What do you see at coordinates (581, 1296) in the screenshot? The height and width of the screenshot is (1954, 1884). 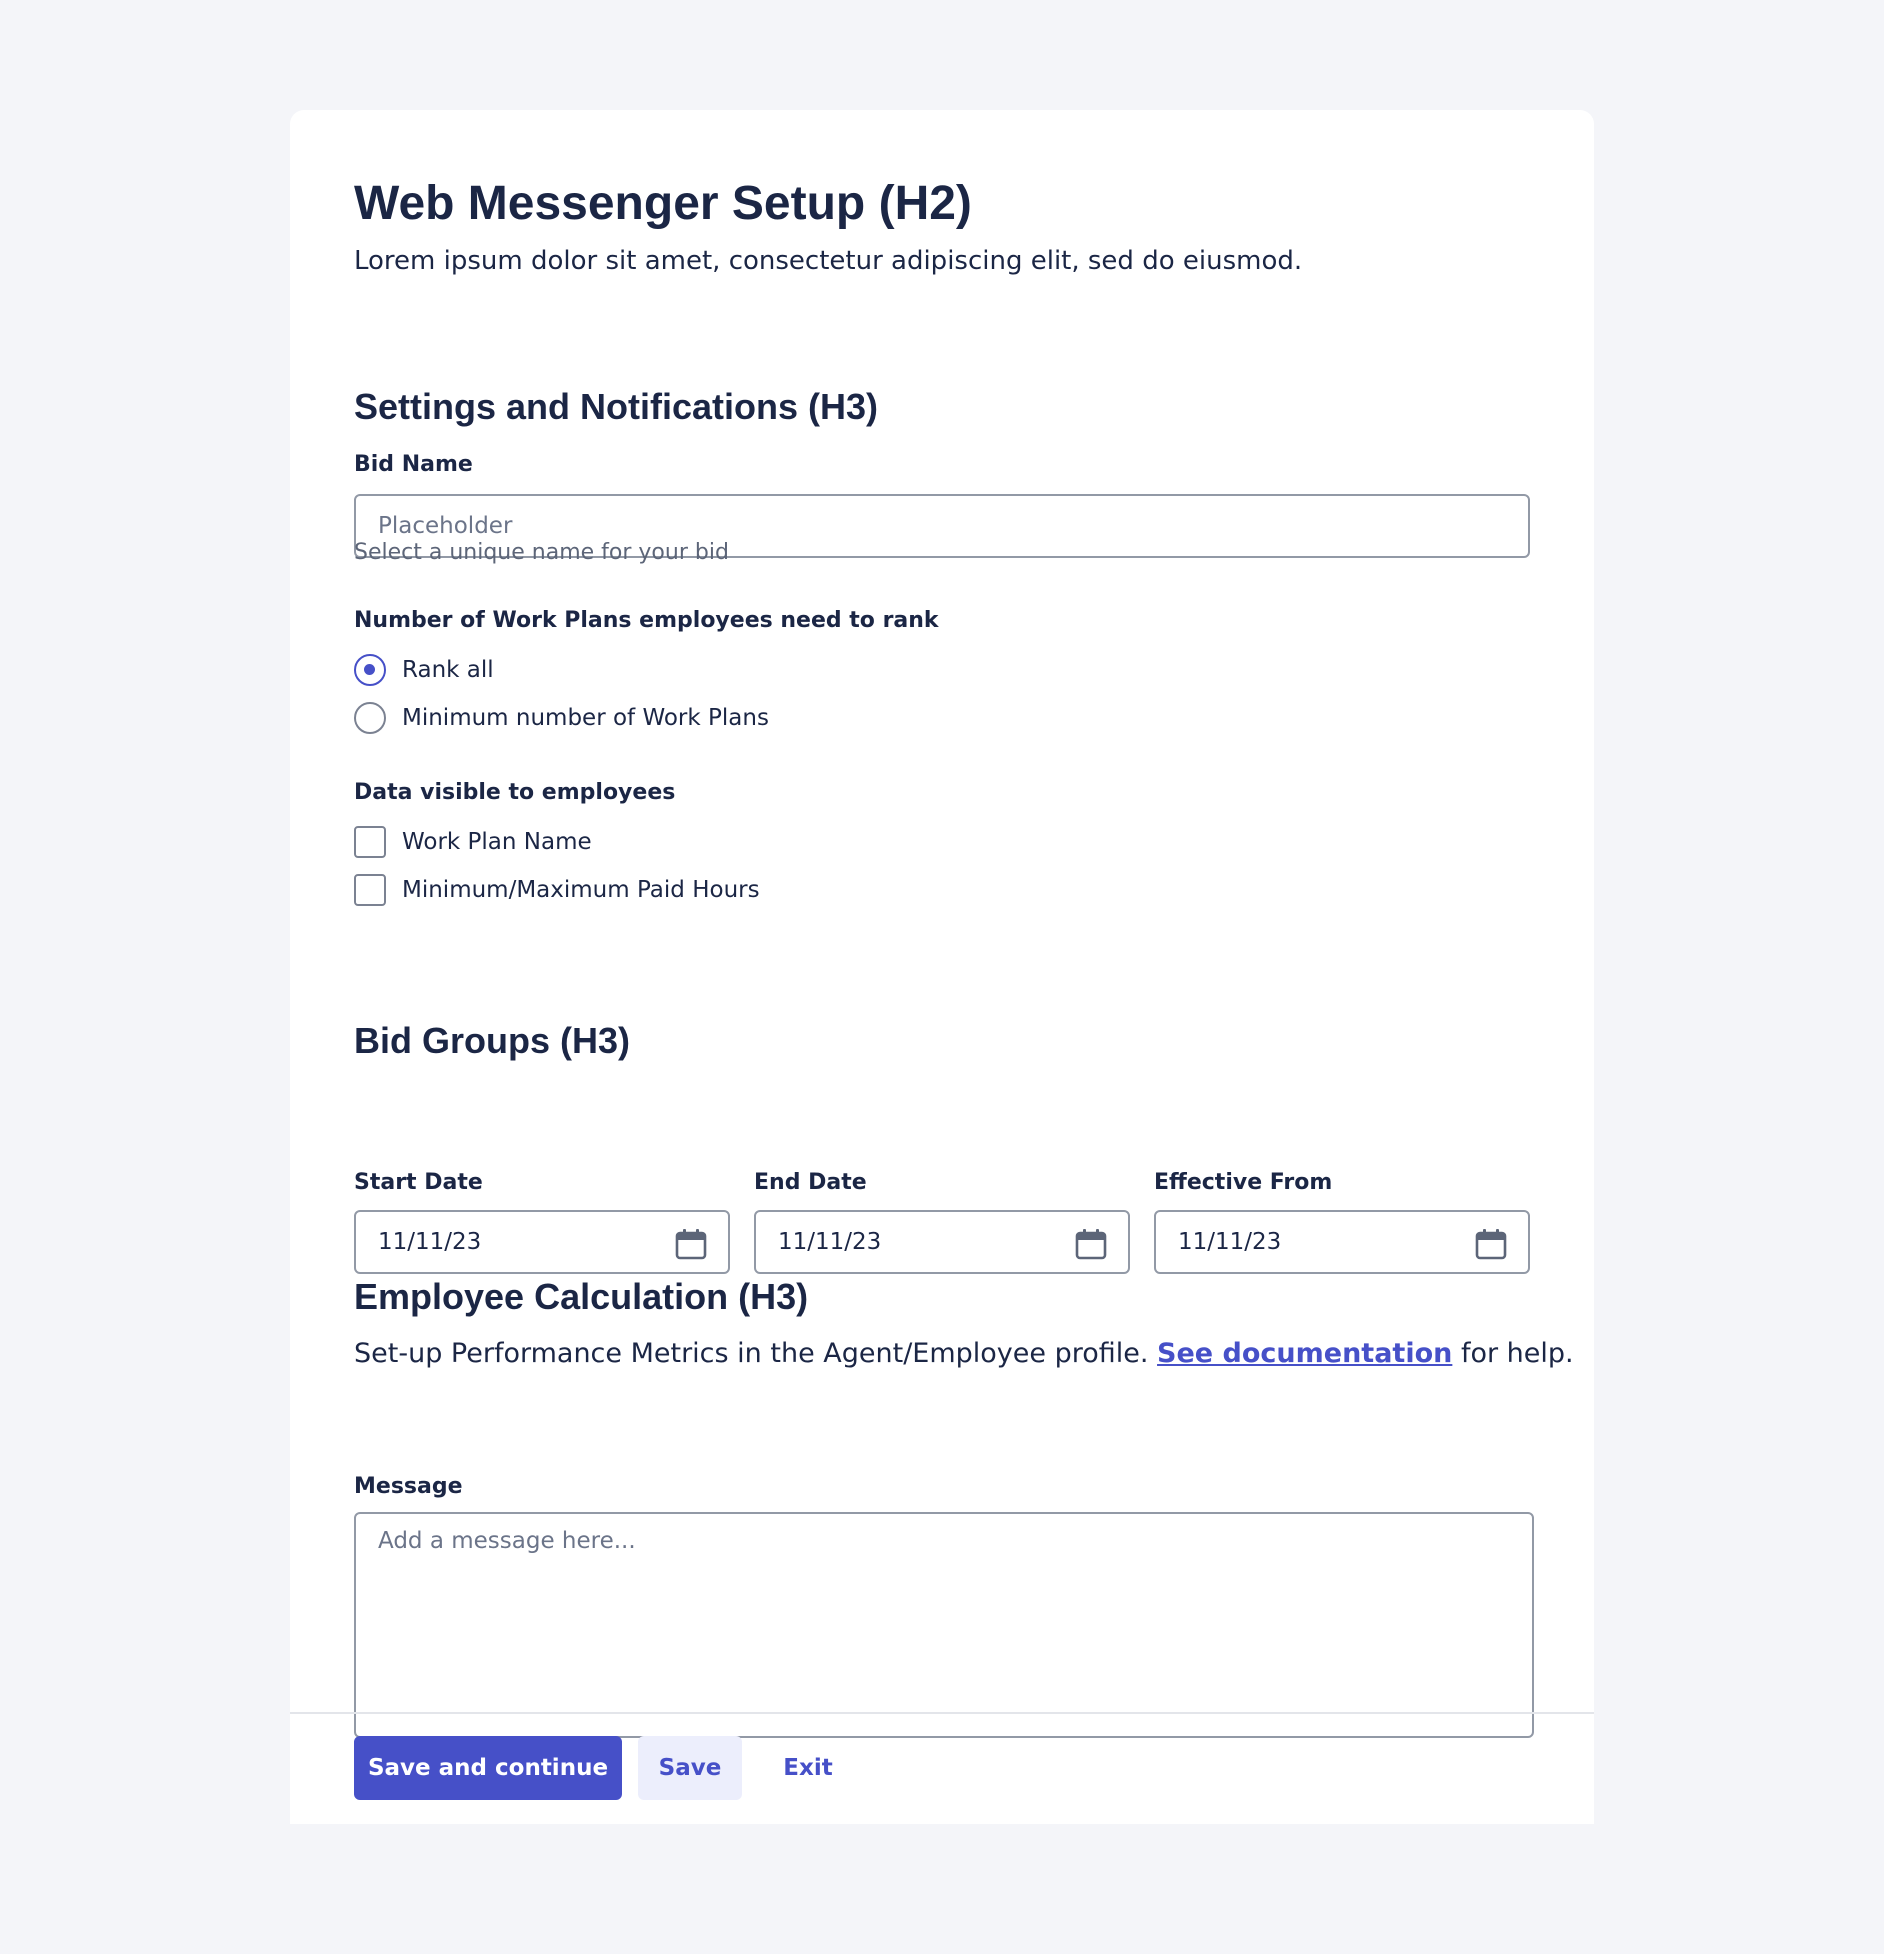 I see `employee-calc-heading: Employee Calculation (H3)` at bounding box center [581, 1296].